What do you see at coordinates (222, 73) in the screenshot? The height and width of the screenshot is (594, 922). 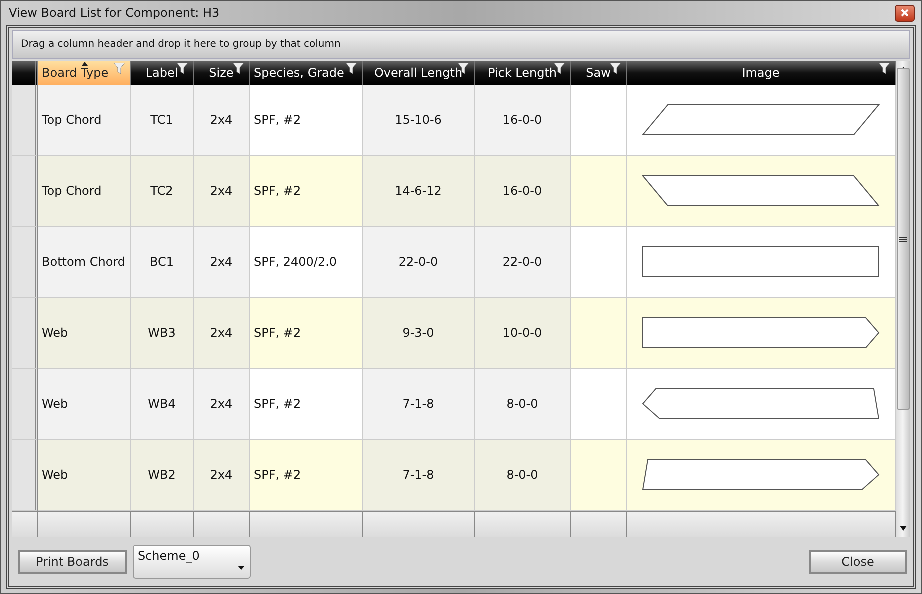 I see `column-header: Size` at bounding box center [222, 73].